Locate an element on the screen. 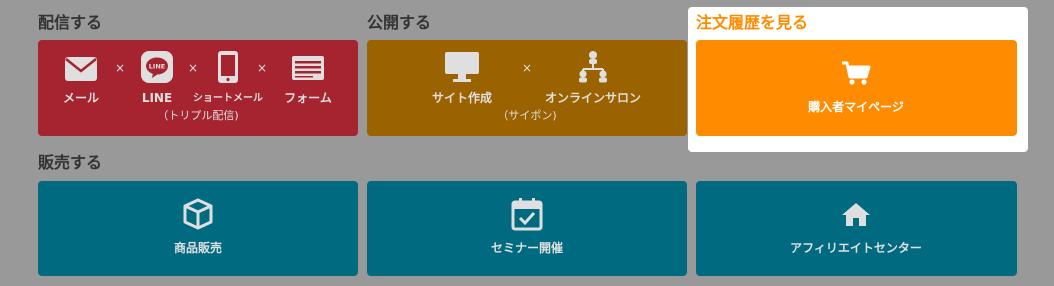 The height and width of the screenshot is (286, 1054). line-icon: LINE is located at coordinates (157, 69).